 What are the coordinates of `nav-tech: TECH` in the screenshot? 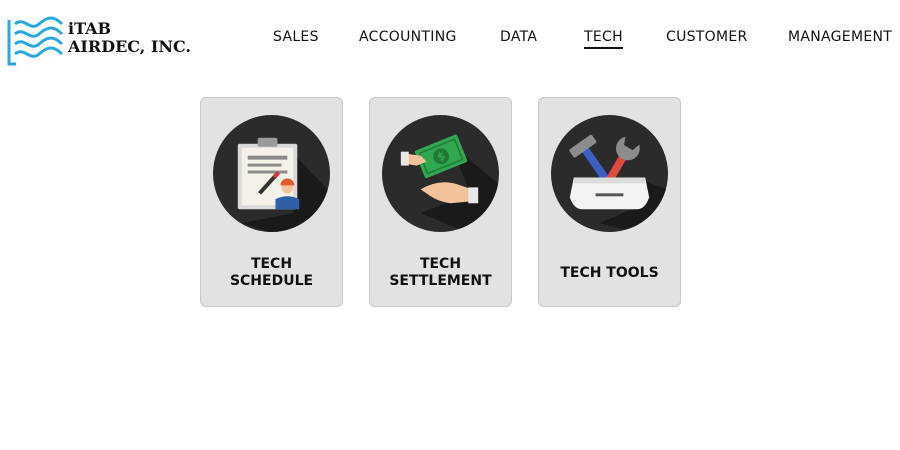 It's located at (603, 38).